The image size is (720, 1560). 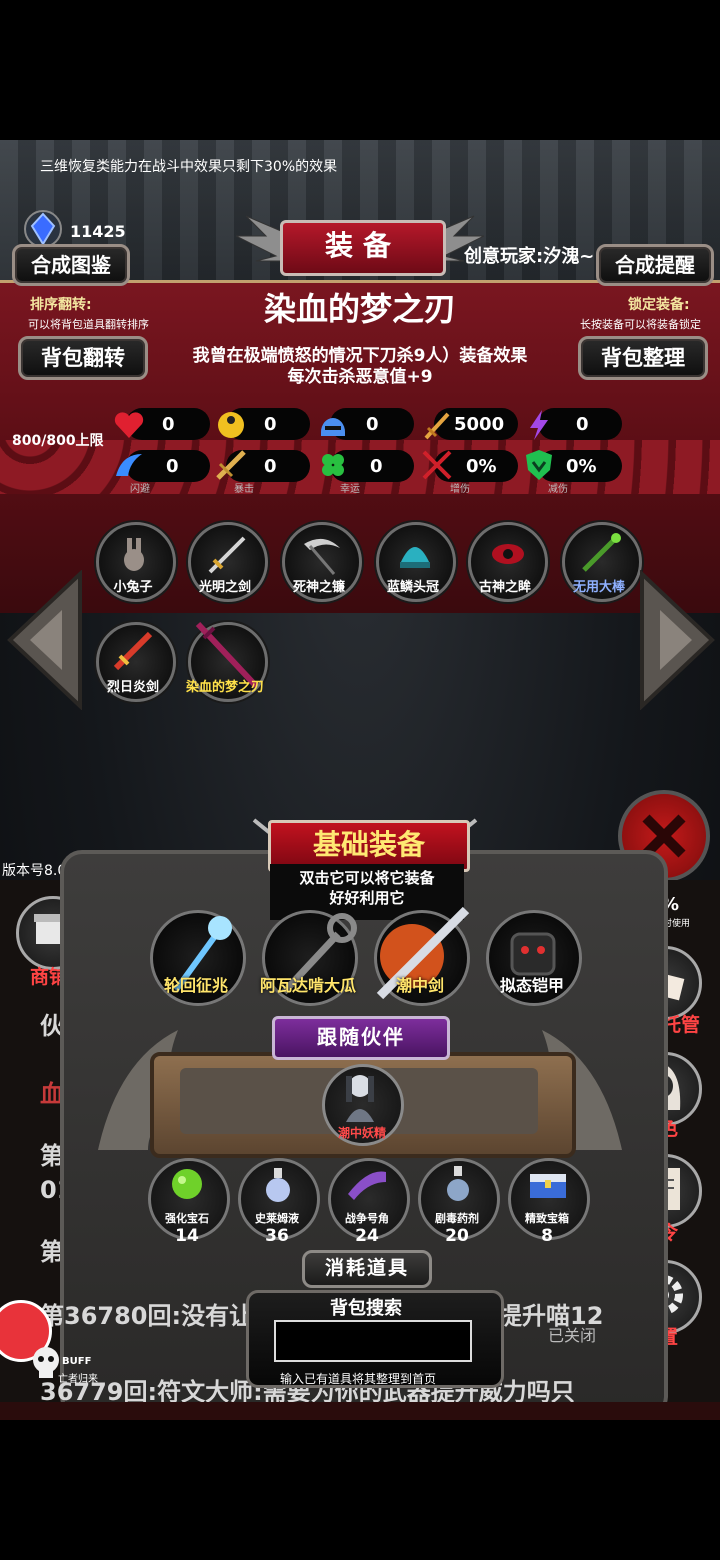 I want to click on stat-crit-value: 0, so click(x=270, y=466).